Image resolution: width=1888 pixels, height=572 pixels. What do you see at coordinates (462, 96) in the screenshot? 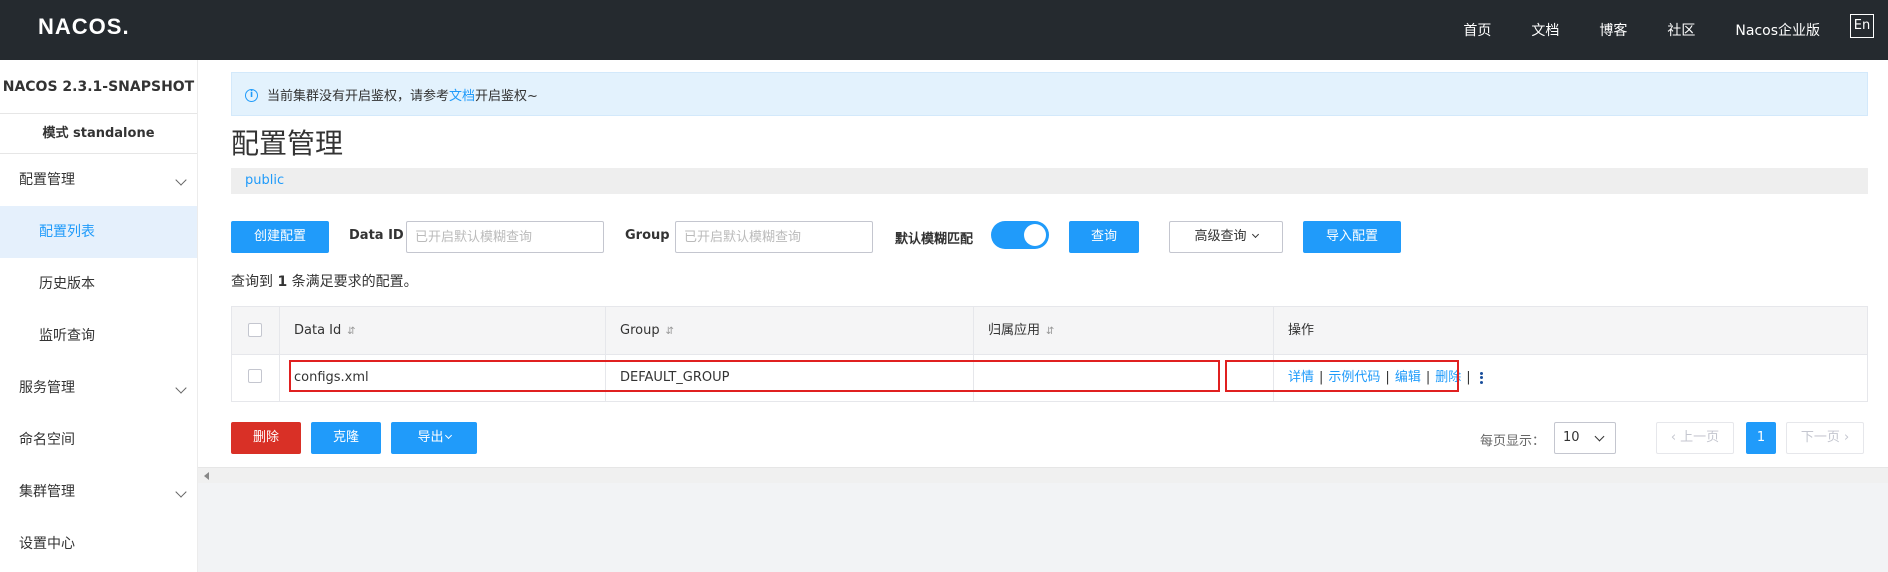
I see `notice-docs-link: 文档` at bounding box center [462, 96].